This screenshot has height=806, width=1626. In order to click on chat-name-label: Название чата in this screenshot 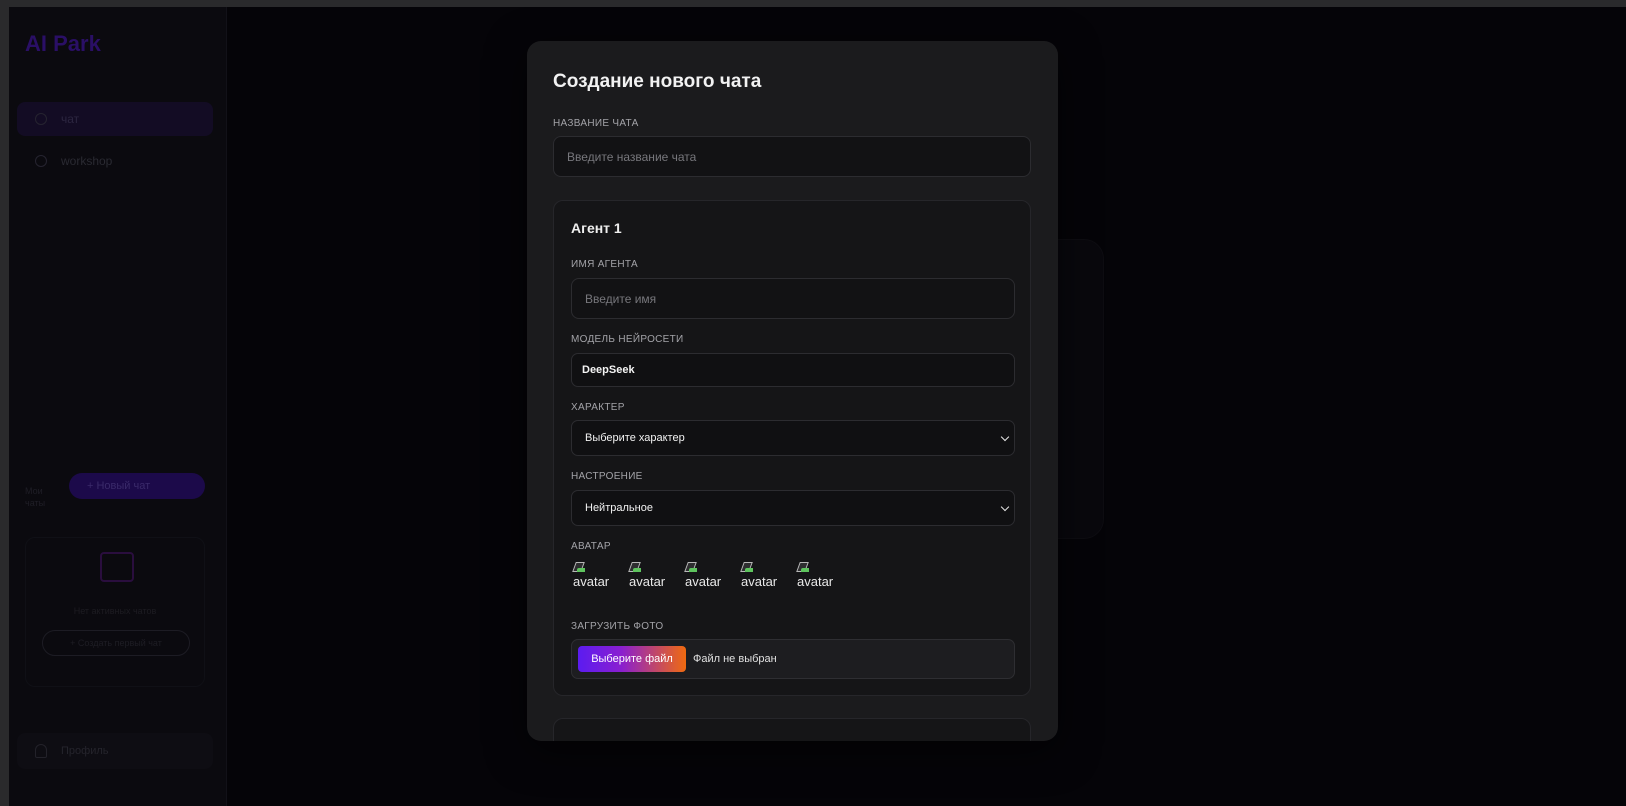, I will do `click(596, 123)`.